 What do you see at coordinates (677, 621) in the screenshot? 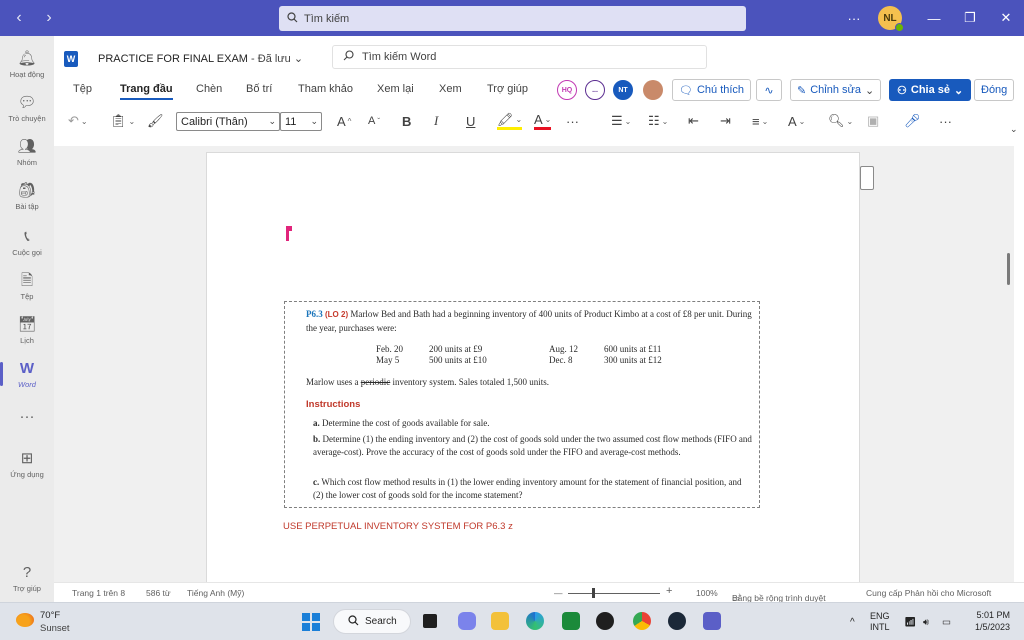
I see `steam-icon` at bounding box center [677, 621].